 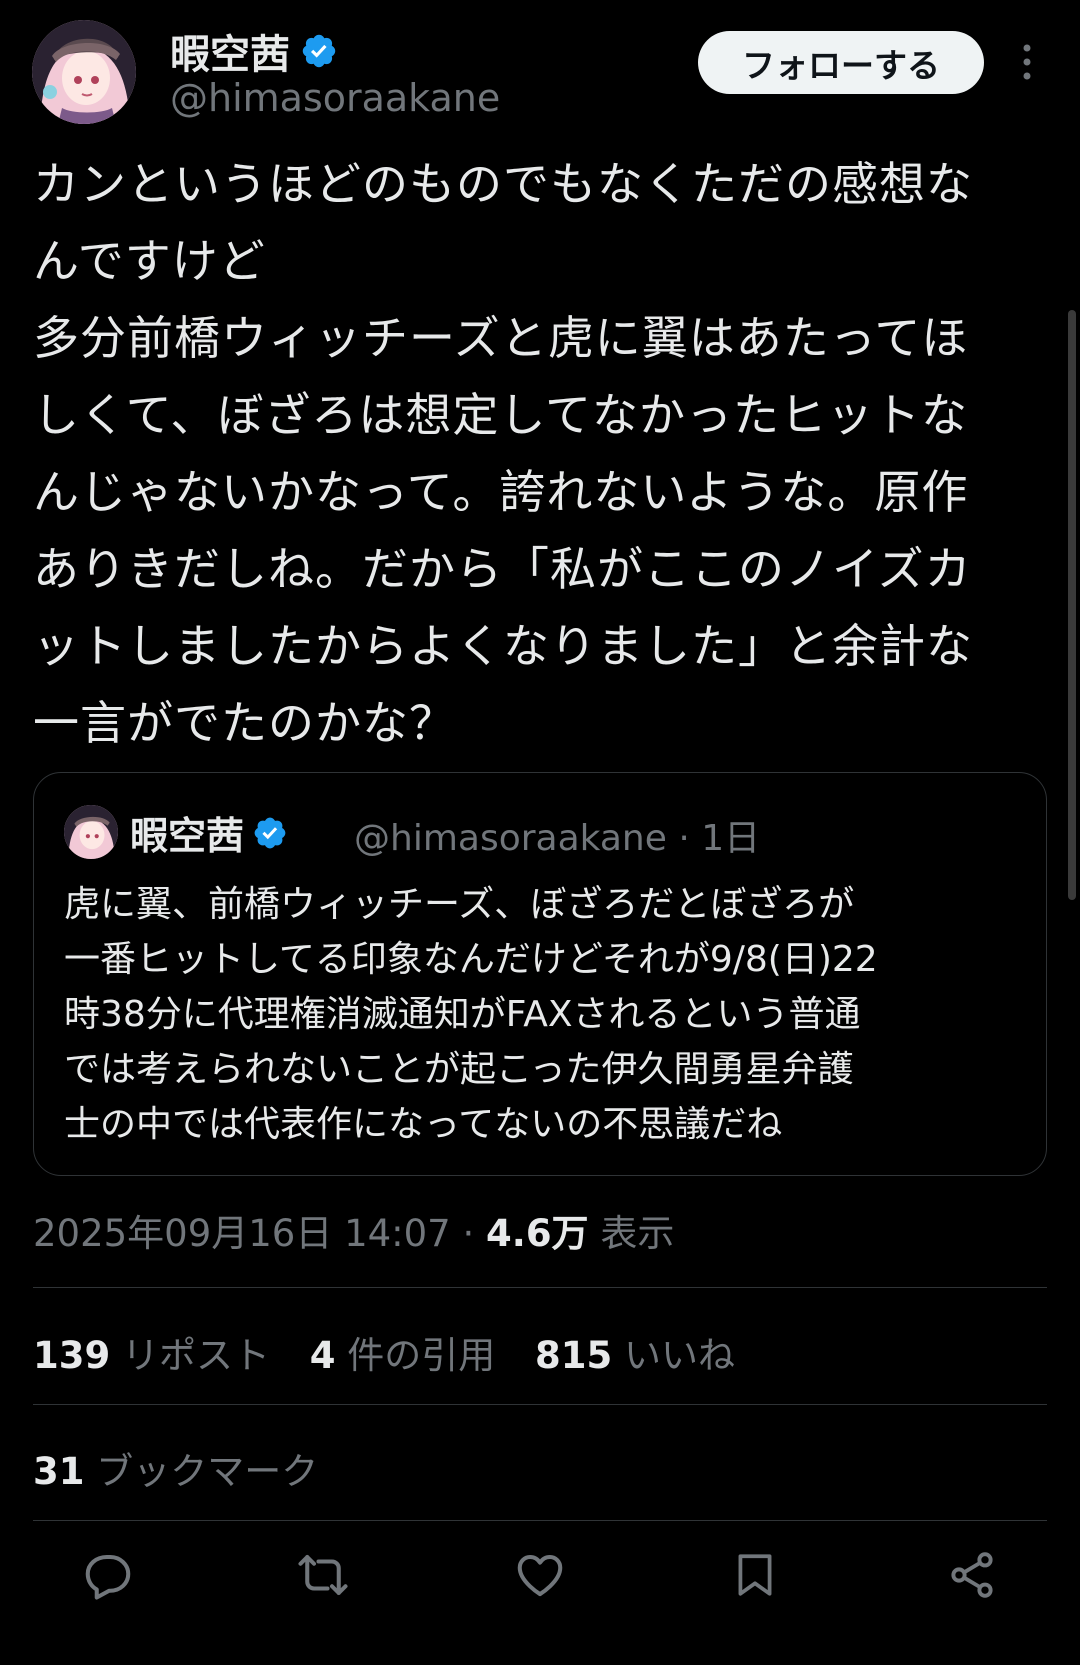 What do you see at coordinates (1072, 605) in the screenshot?
I see `scrollbar` at bounding box center [1072, 605].